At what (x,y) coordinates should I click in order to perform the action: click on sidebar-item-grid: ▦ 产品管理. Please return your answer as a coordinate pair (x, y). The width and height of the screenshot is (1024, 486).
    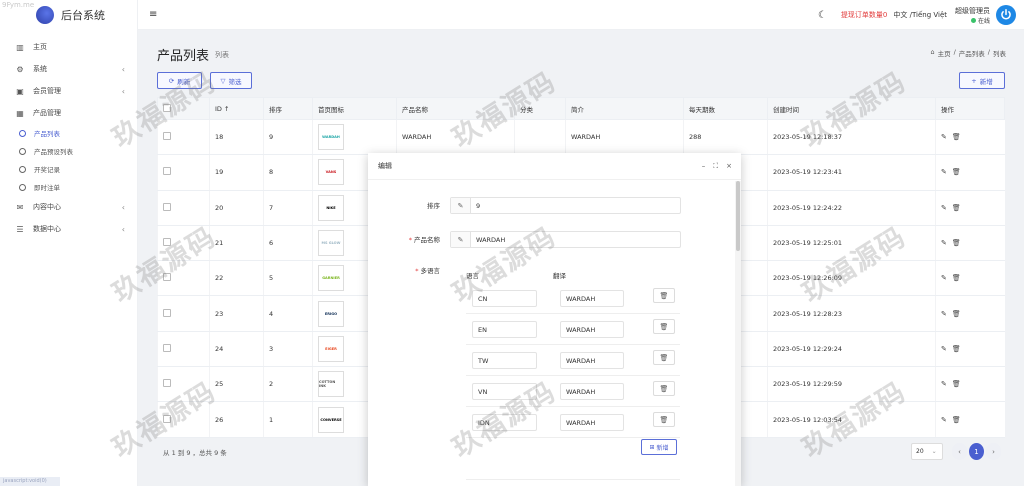
    Looking at the image, I should click on (68, 113).